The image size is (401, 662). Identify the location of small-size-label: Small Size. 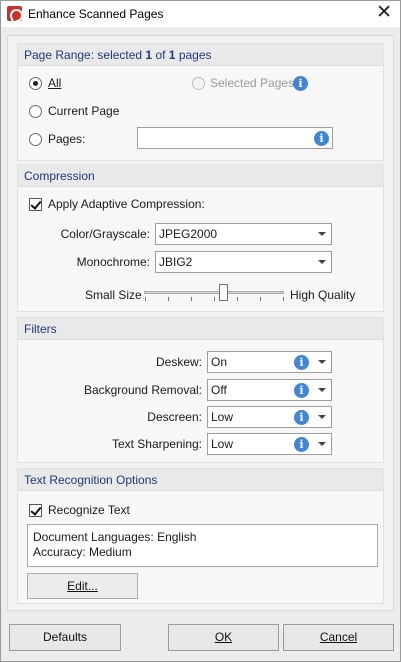
(113, 295).